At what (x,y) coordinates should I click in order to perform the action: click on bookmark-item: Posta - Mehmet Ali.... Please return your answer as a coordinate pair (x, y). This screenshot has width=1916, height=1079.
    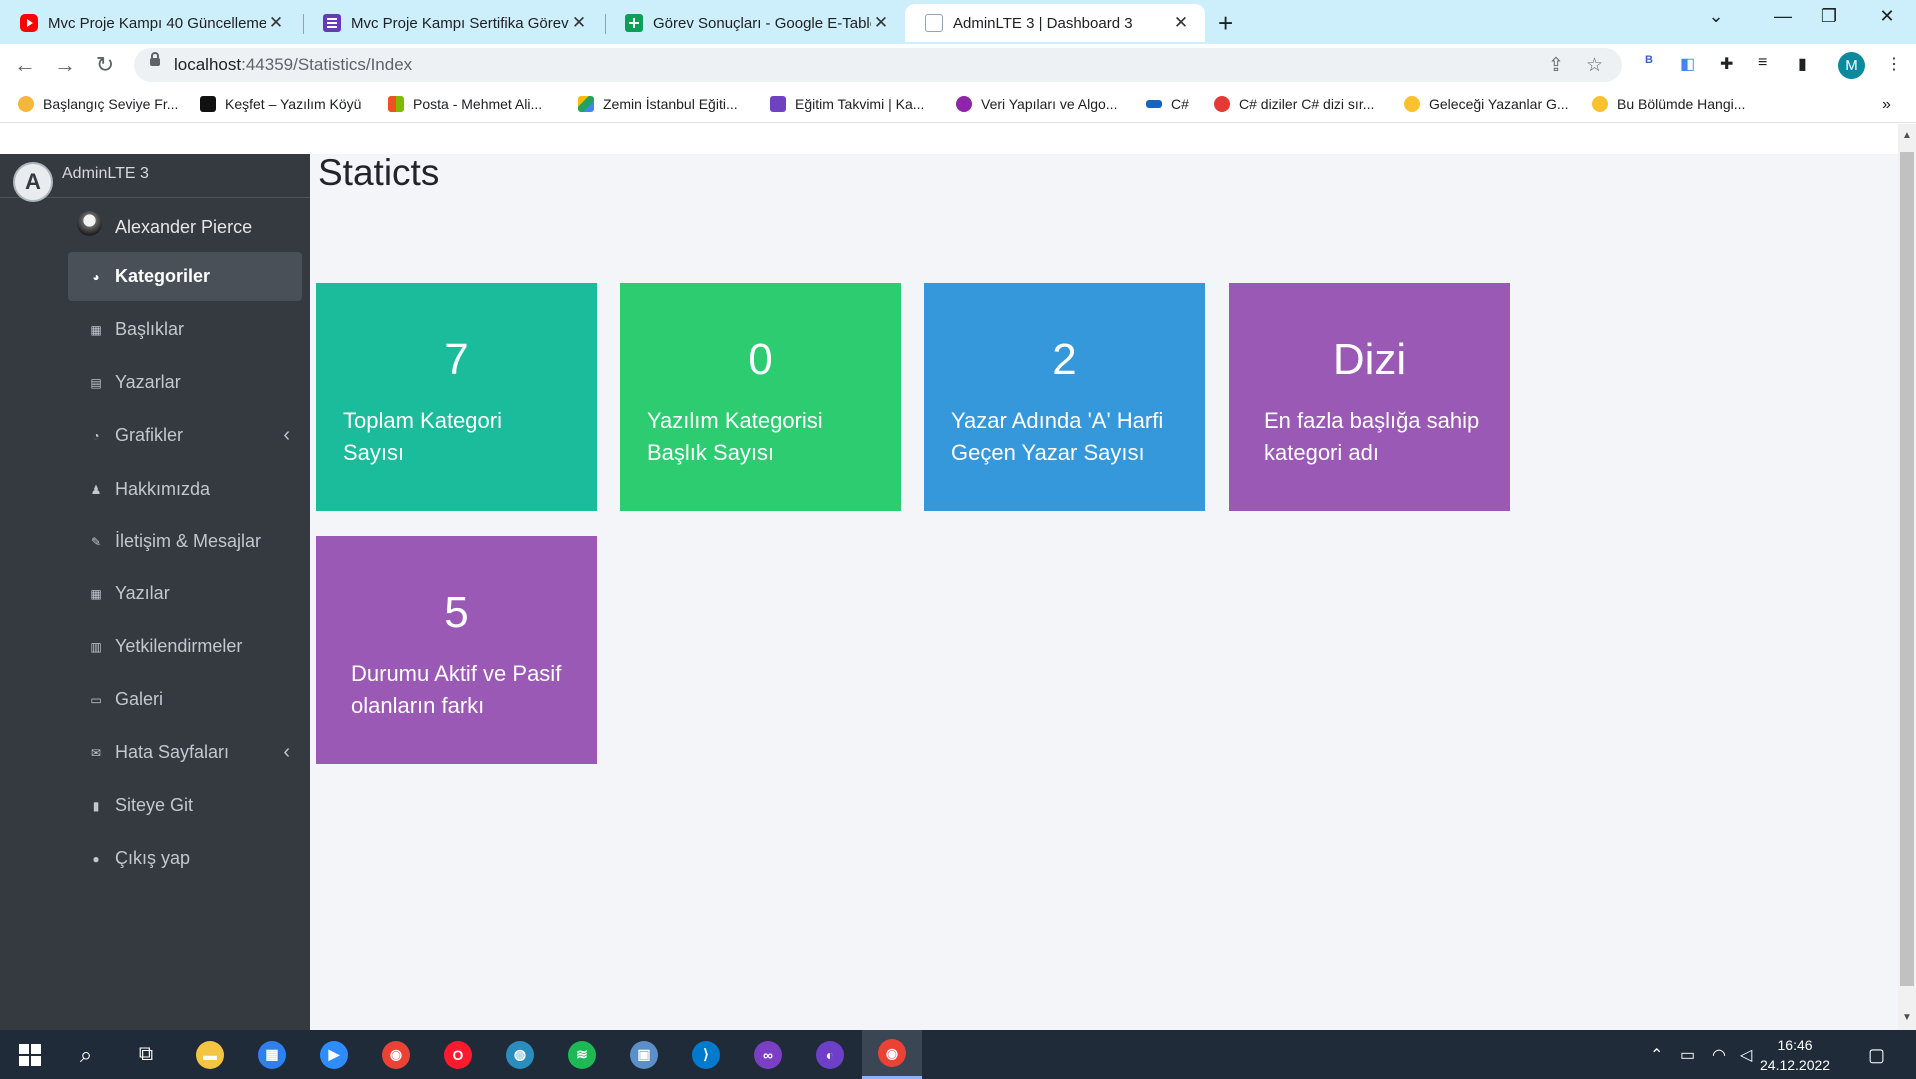
    Looking at the image, I should click on (465, 104).